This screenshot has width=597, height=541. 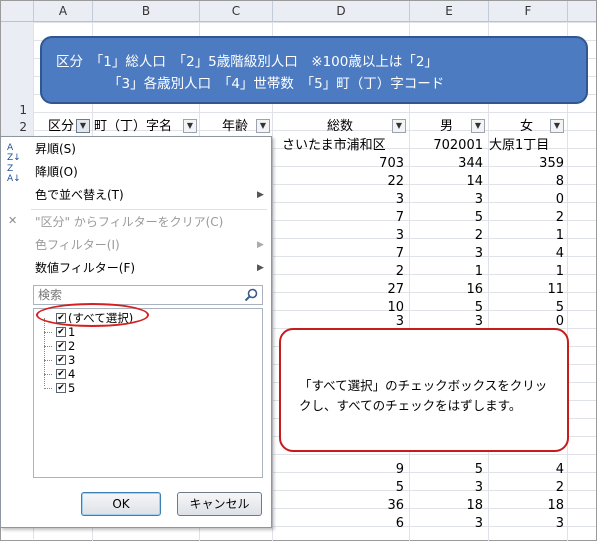 What do you see at coordinates (72, 332) in the screenshot?
I see `filter-value-label: 1` at bounding box center [72, 332].